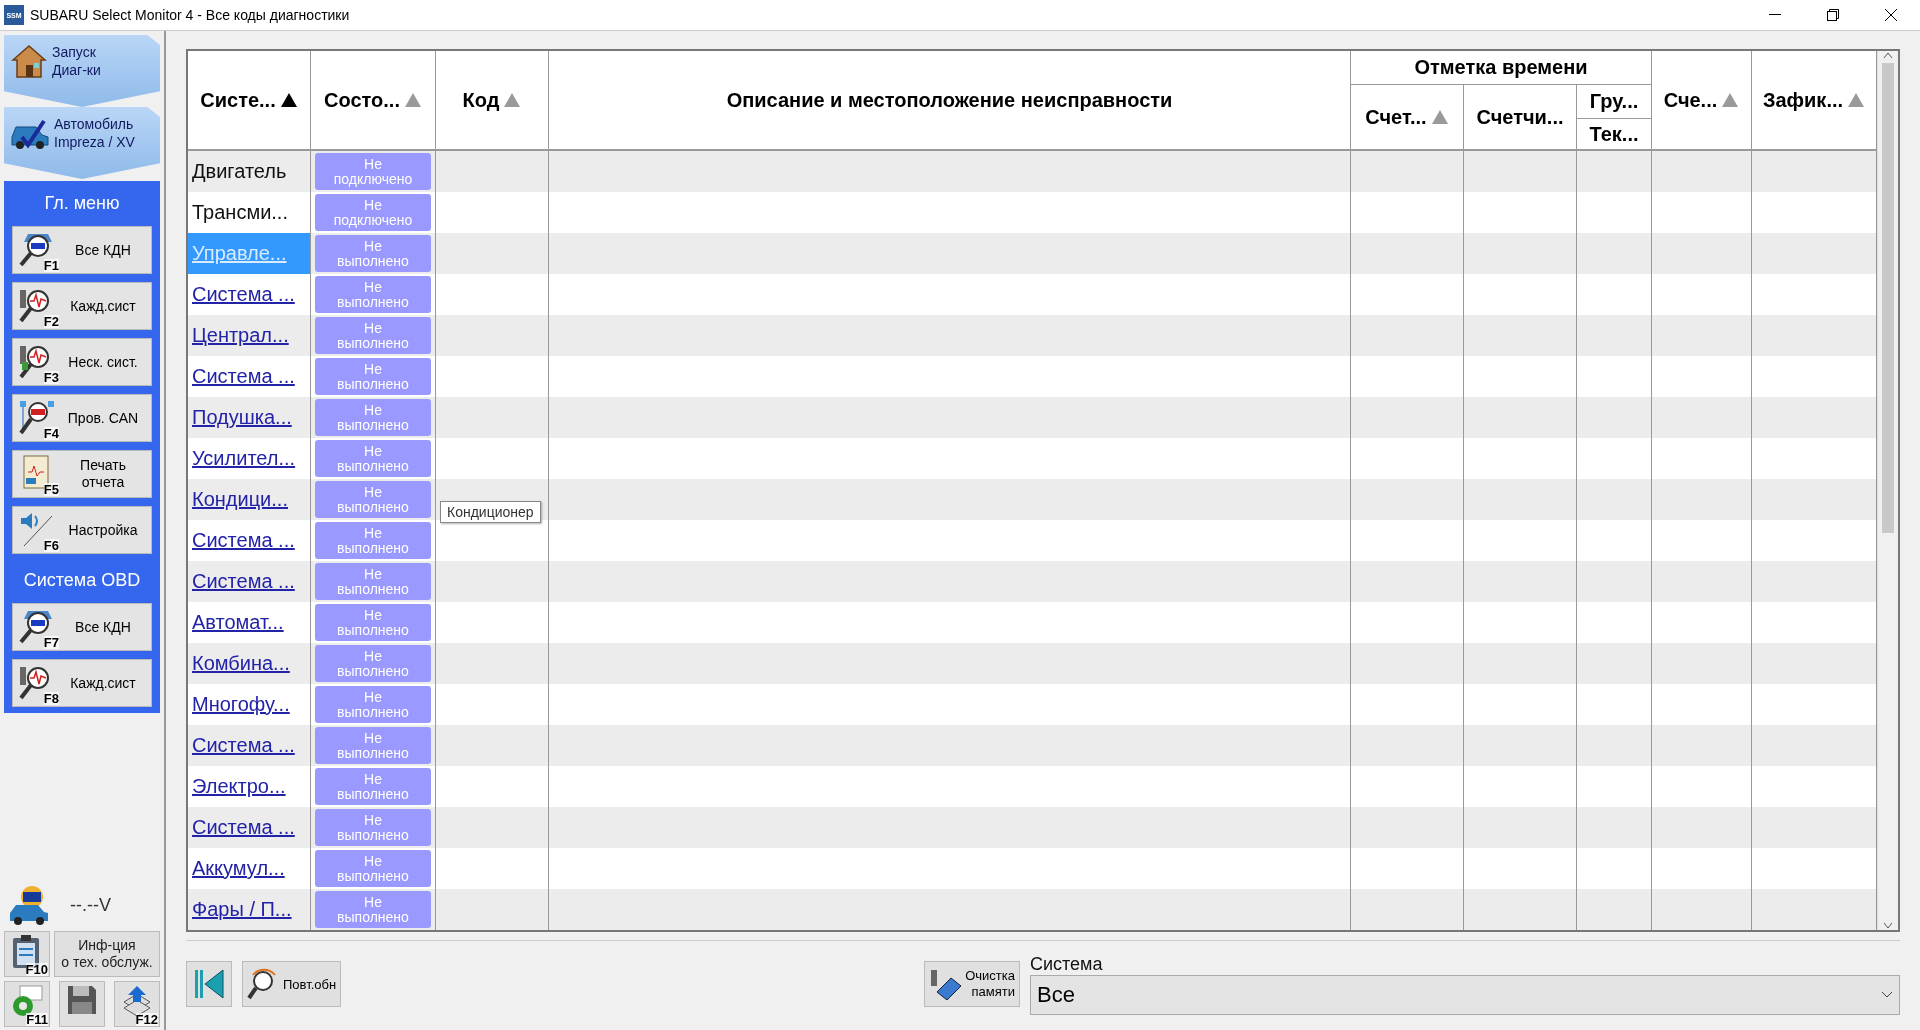  What do you see at coordinates (1833, 15) in the screenshot?
I see `restore-icon` at bounding box center [1833, 15].